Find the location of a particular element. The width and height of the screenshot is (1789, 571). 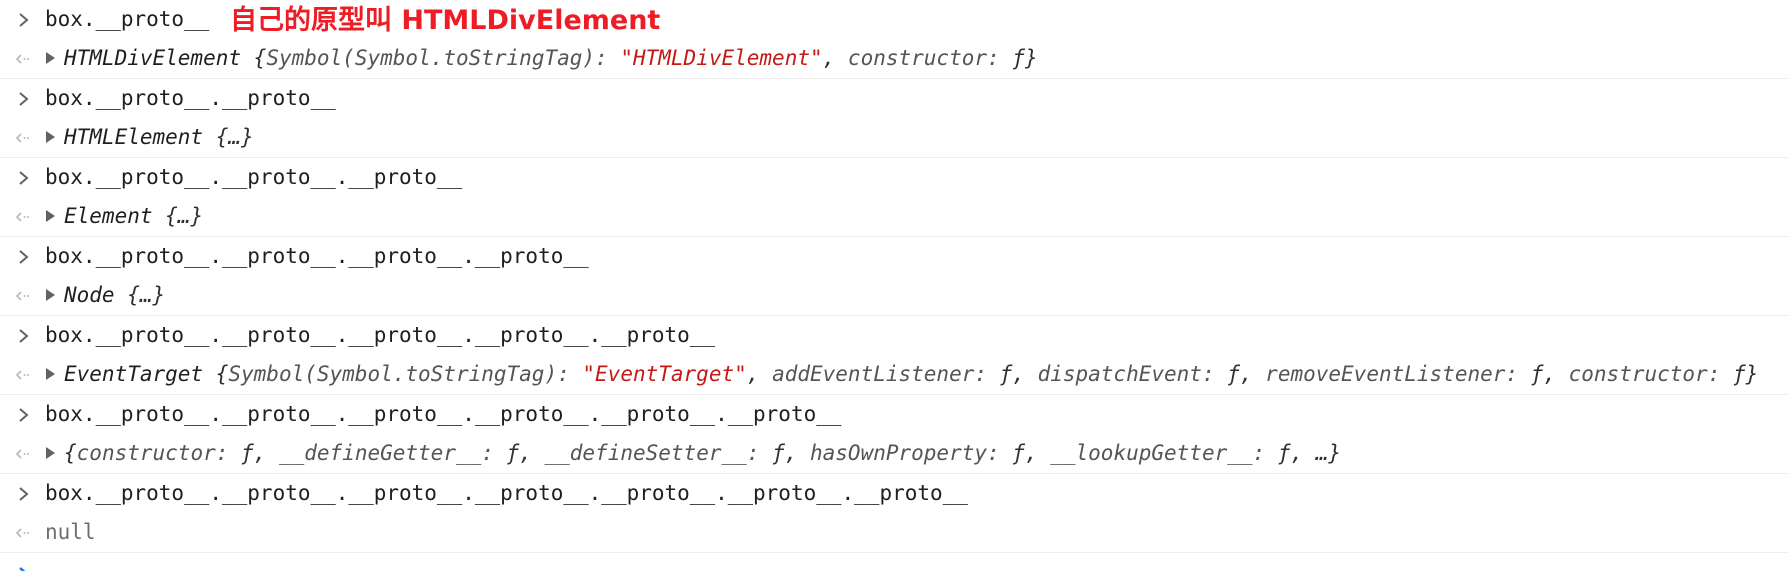

input-expression: box.__proto__.__proto__.__proto__ is located at coordinates (254, 177).